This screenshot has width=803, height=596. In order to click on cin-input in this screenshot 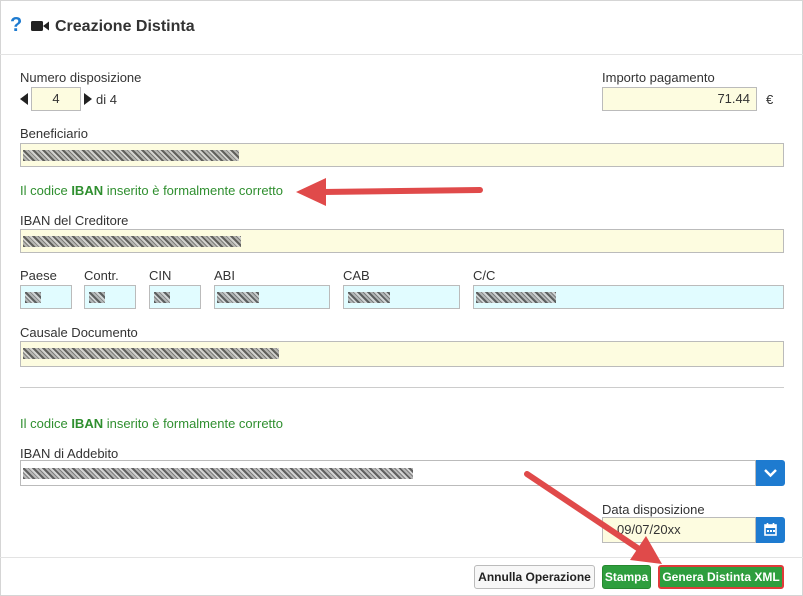, I will do `click(175, 297)`.